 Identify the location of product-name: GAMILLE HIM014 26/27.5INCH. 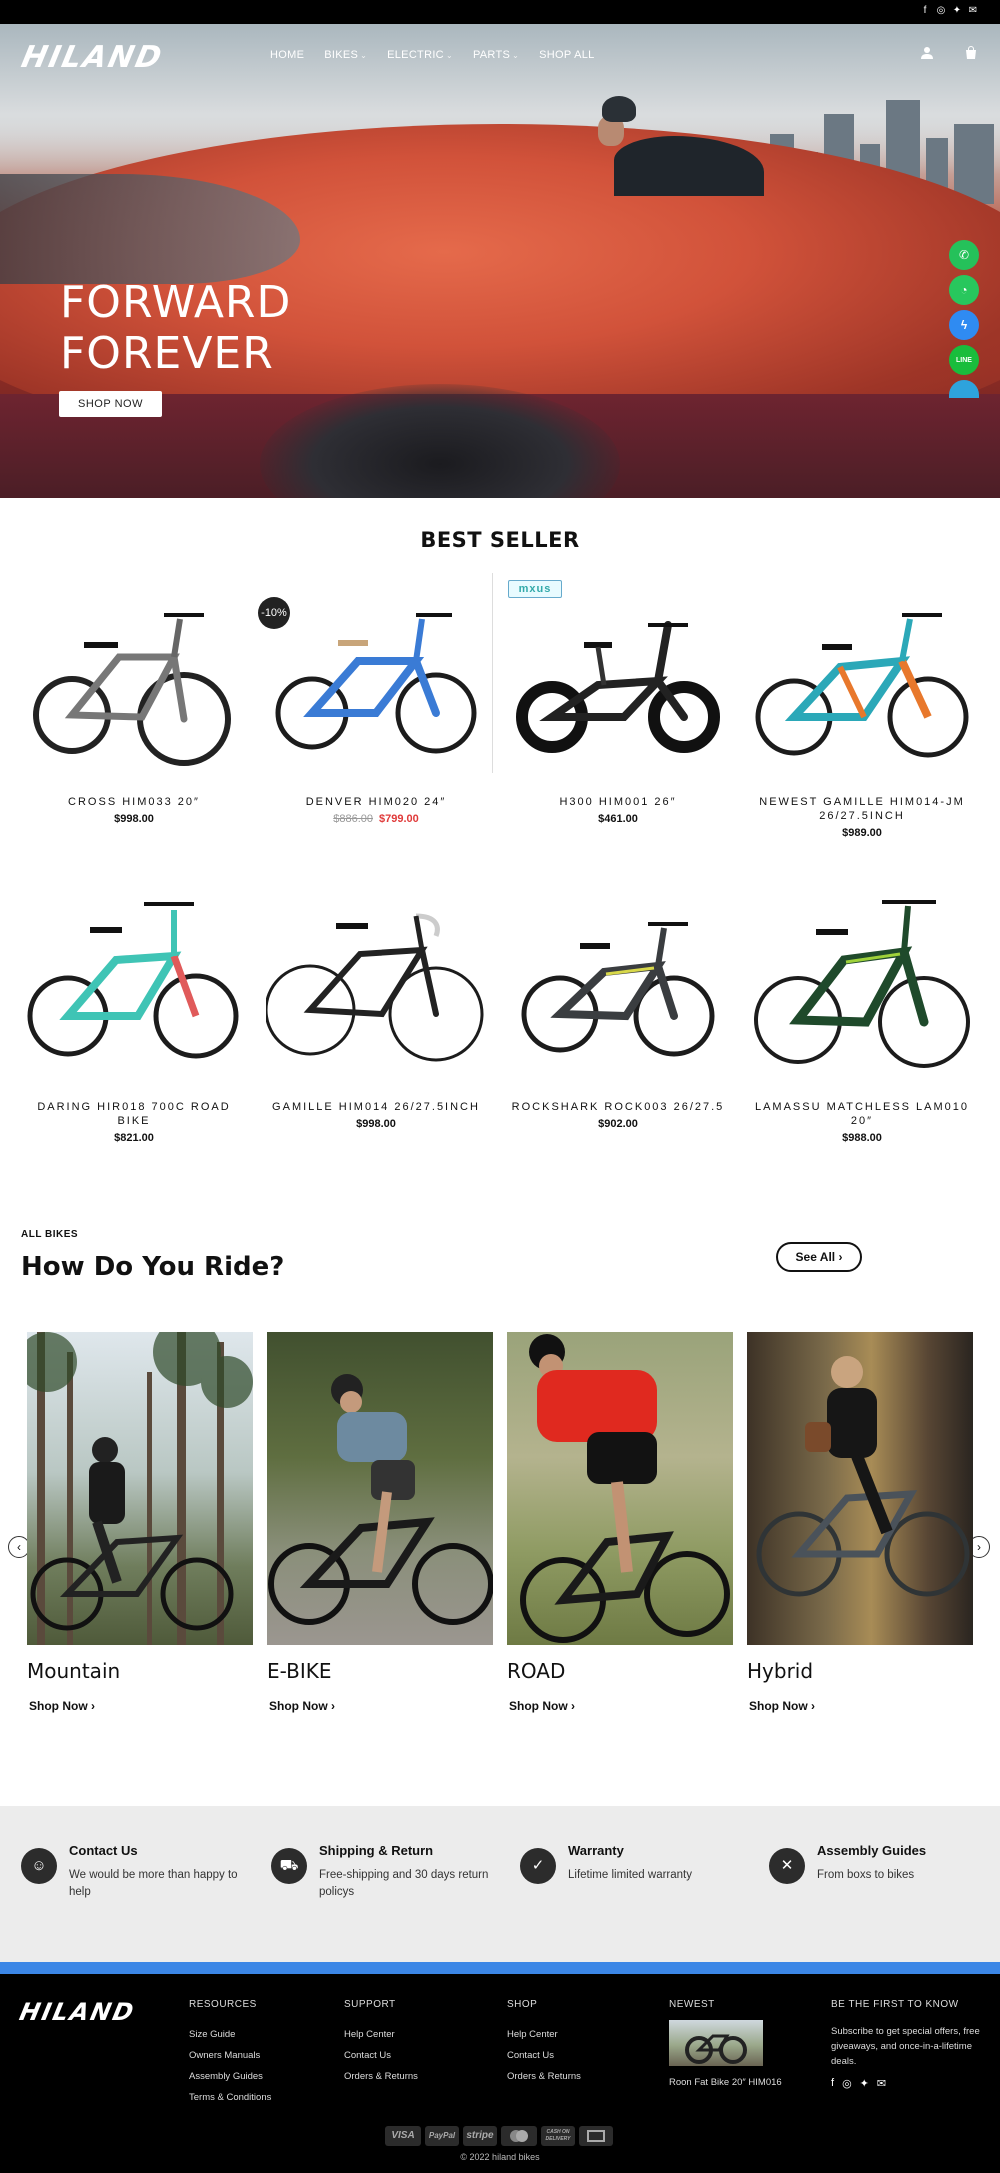
(376, 1107).